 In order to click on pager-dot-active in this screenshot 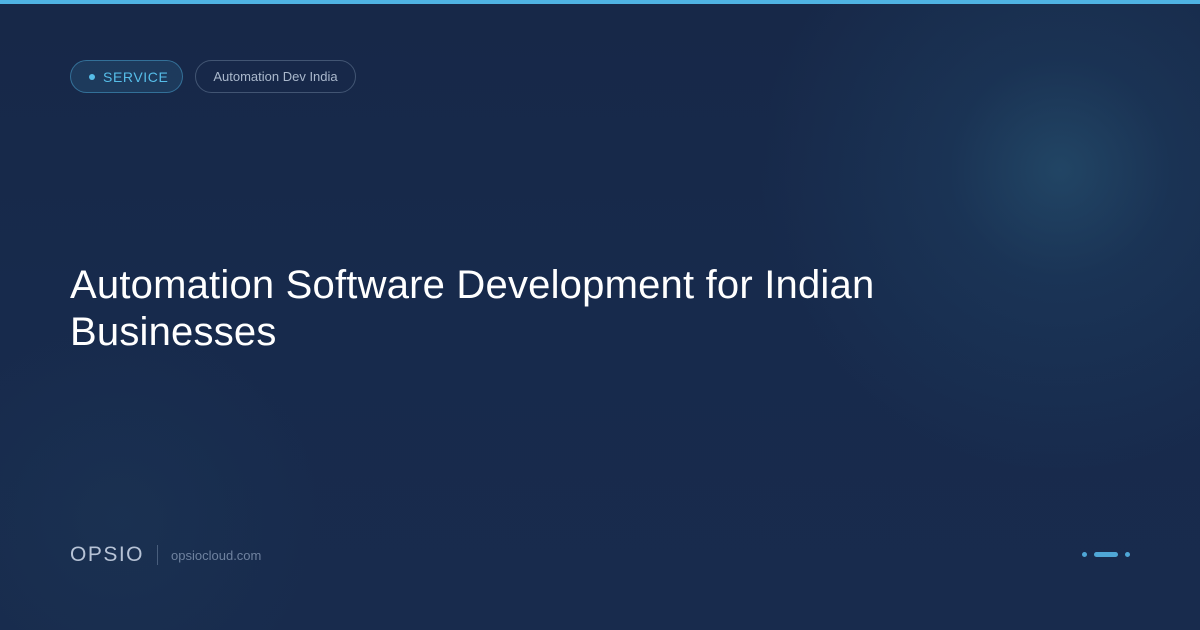, I will do `click(1106, 554)`.